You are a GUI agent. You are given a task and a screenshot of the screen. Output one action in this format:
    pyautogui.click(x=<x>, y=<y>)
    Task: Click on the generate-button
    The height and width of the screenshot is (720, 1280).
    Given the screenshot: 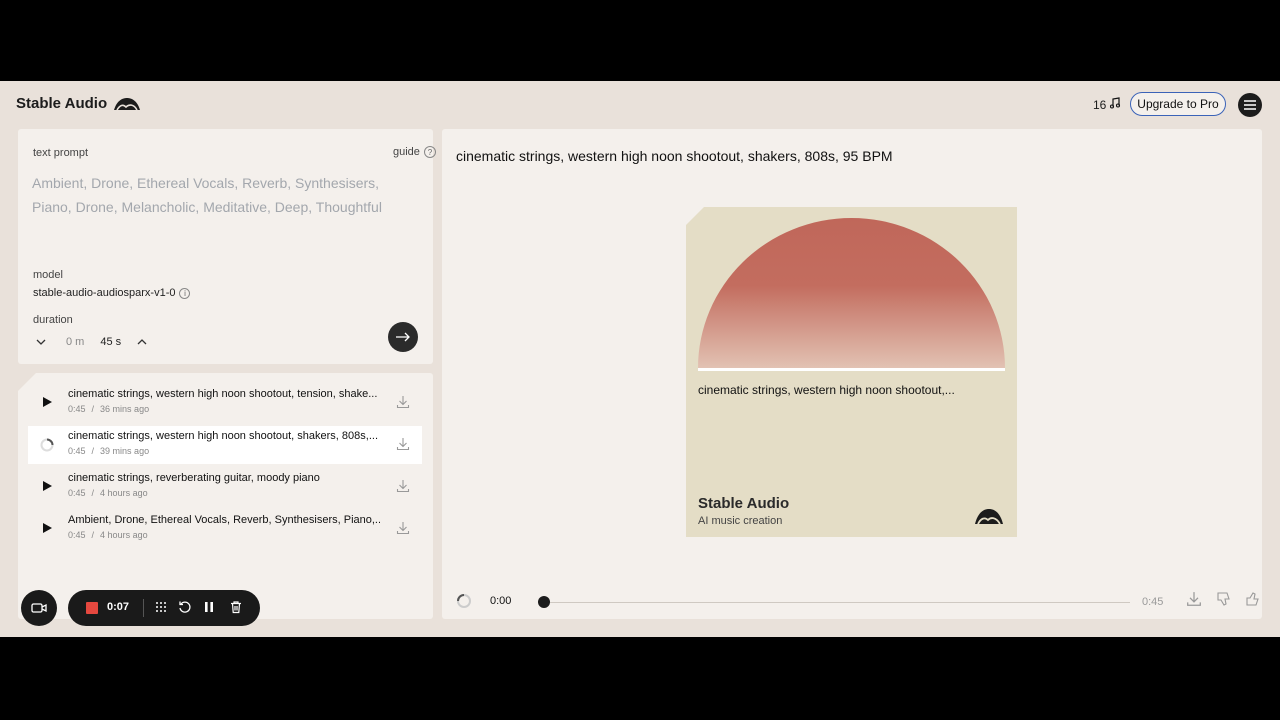 What is the action you would take?
    pyautogui.click(x=403, y=337)
    